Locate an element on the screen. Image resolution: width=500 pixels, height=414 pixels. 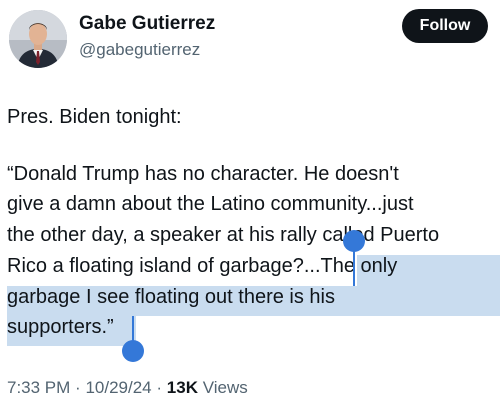
tweet-time: 7:33 PM is located at coordinates (38, 387).